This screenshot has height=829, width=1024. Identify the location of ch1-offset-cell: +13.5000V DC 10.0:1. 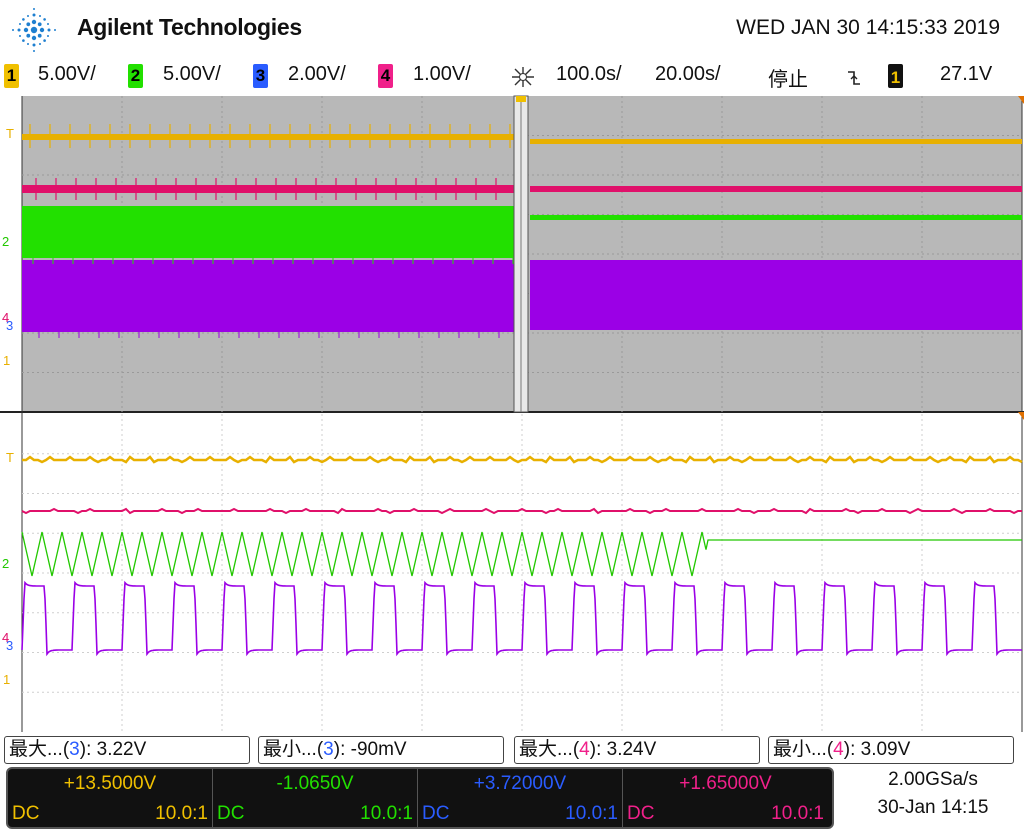
(110, 798).